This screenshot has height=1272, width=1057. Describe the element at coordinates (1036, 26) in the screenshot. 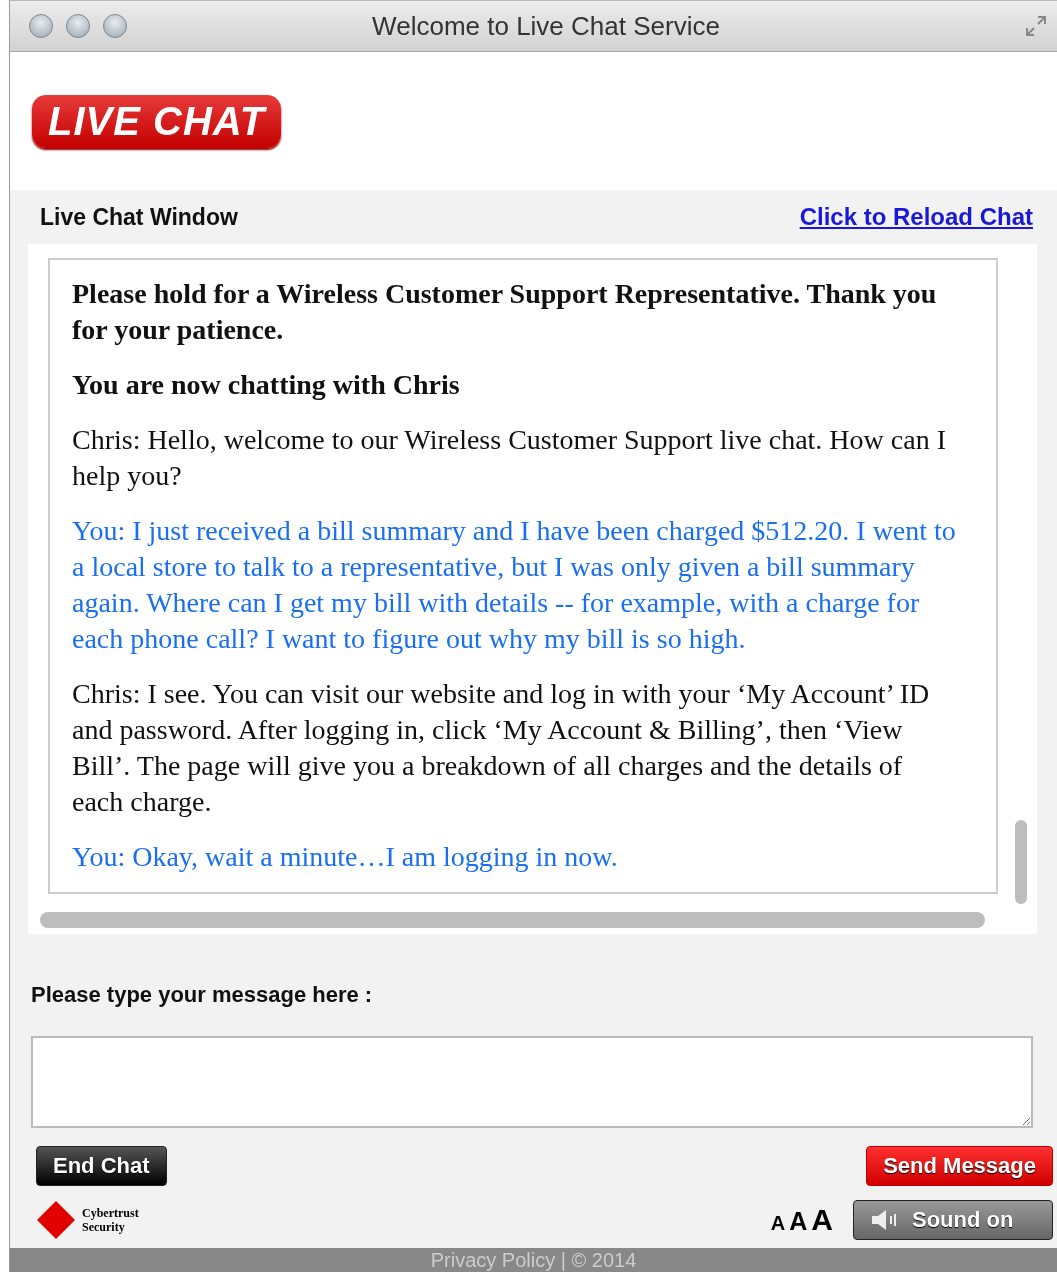

I see `fullscreen-icon` at that location.